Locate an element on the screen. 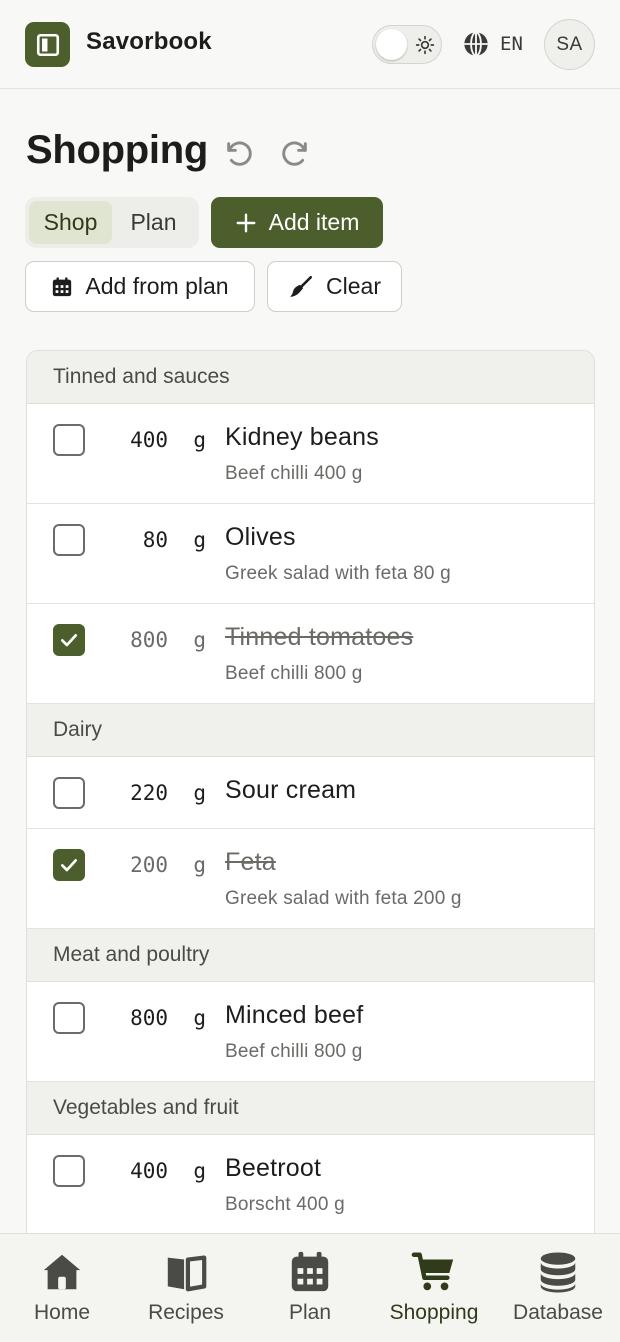 The image size is (620, 1342). broom-icon is located at coordinates (301, 286).